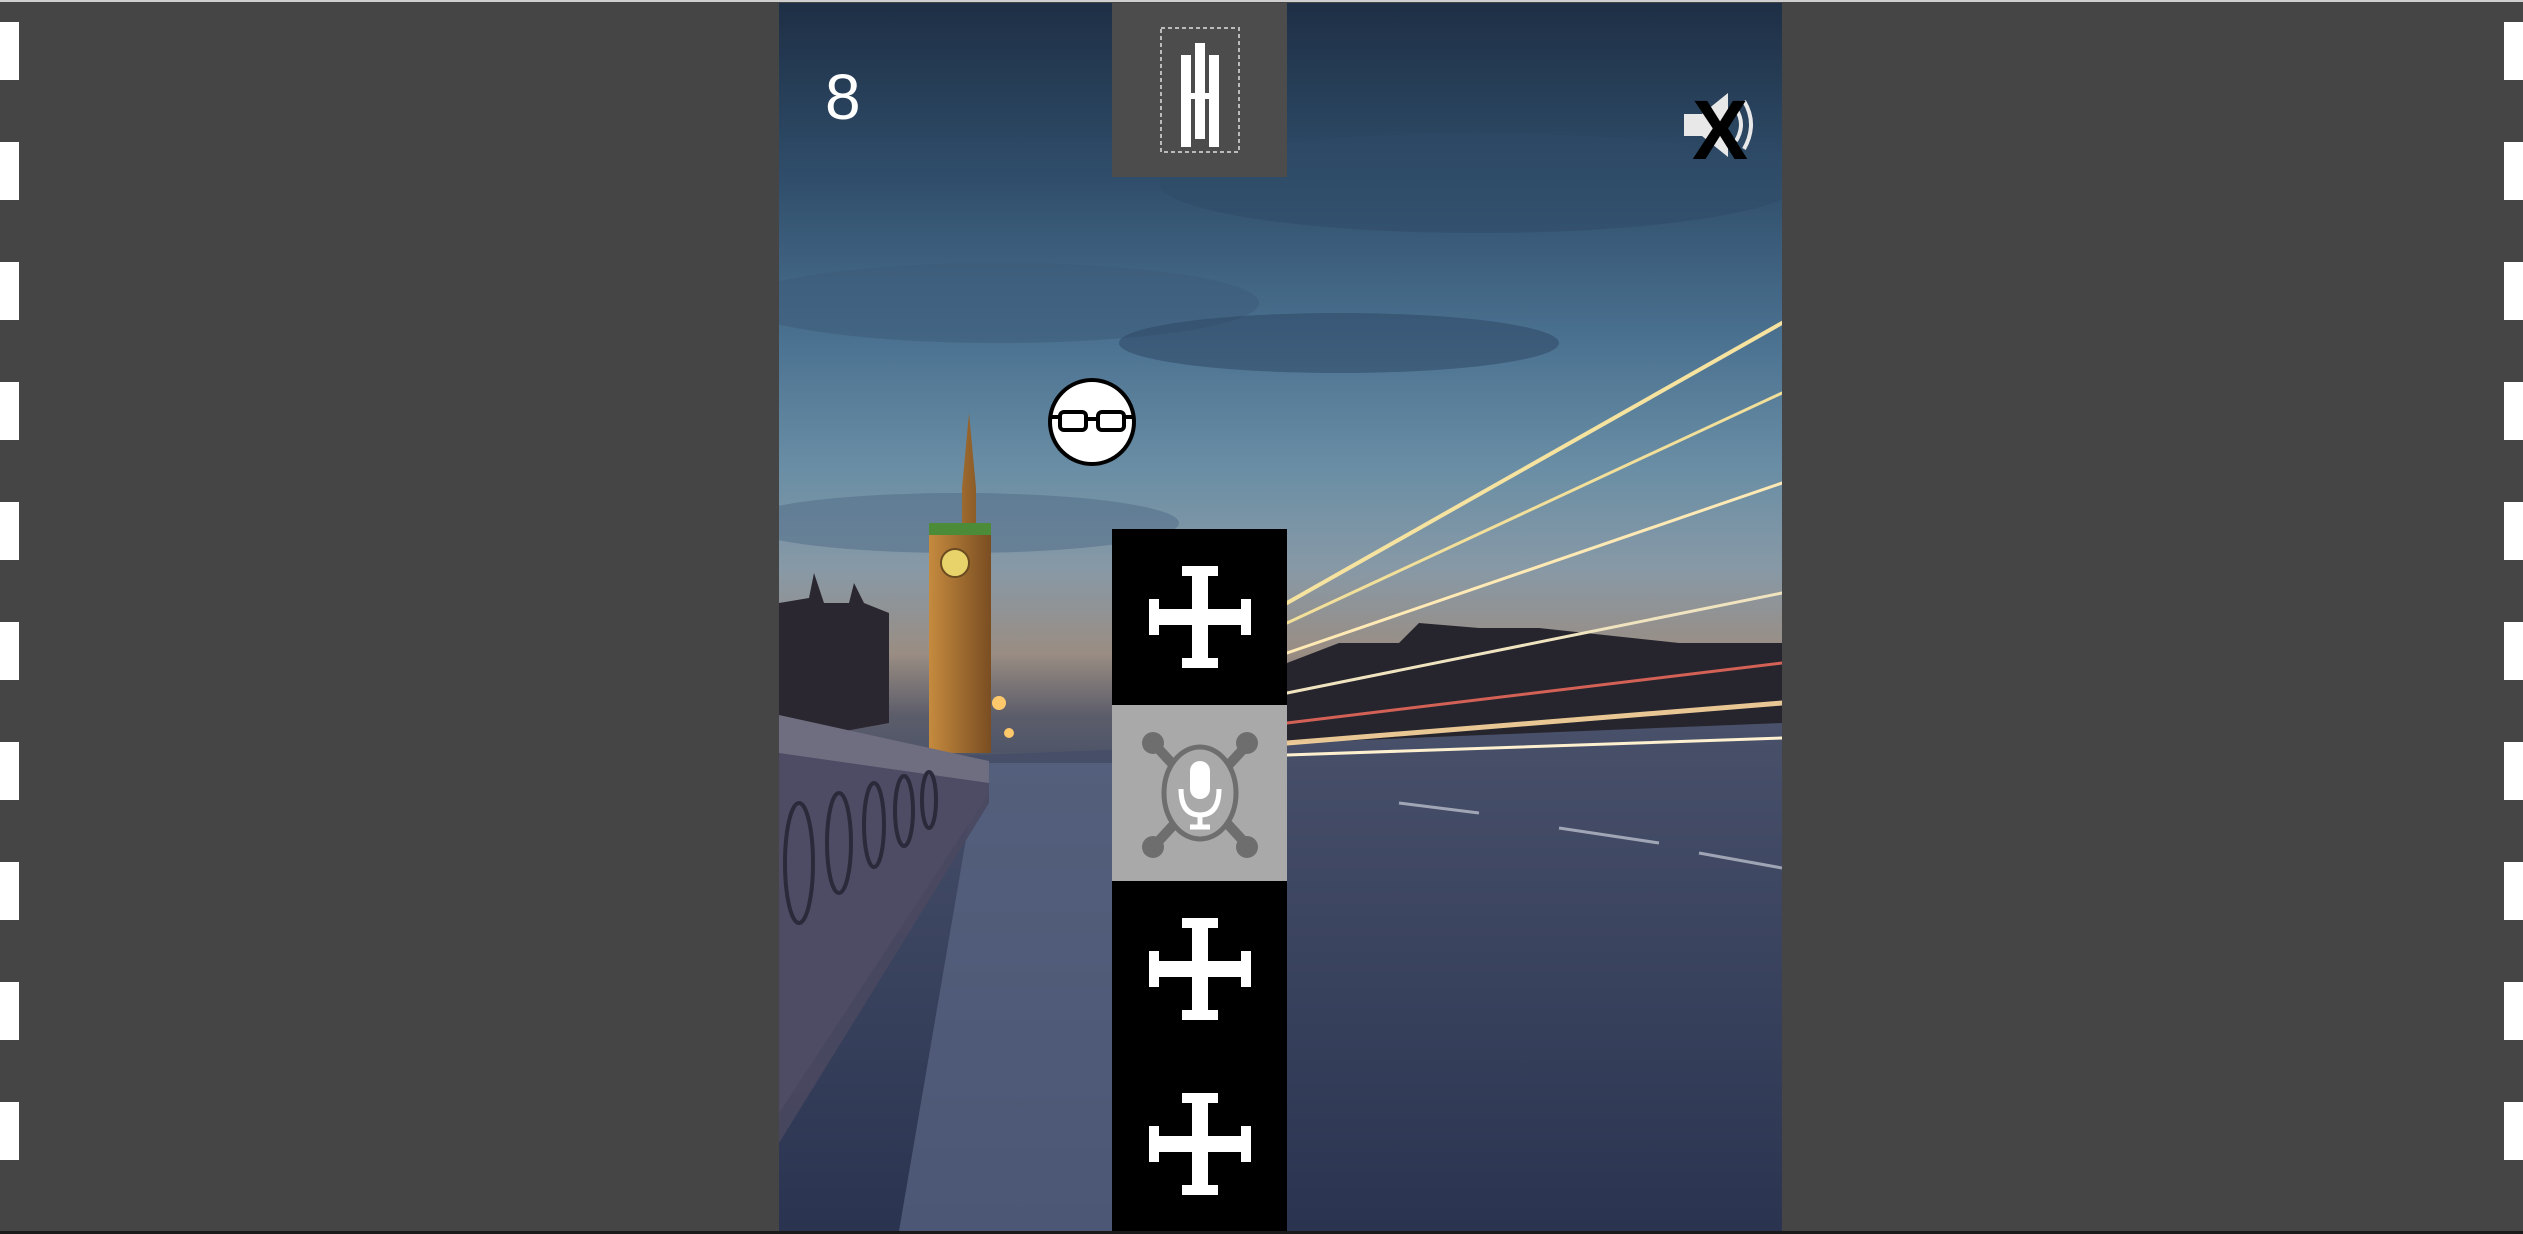 This screenshot has height=1234, width=2523. Describe the element at coordinates (9, 617) in the screenshot. I see `left-edge-marks` at that location.